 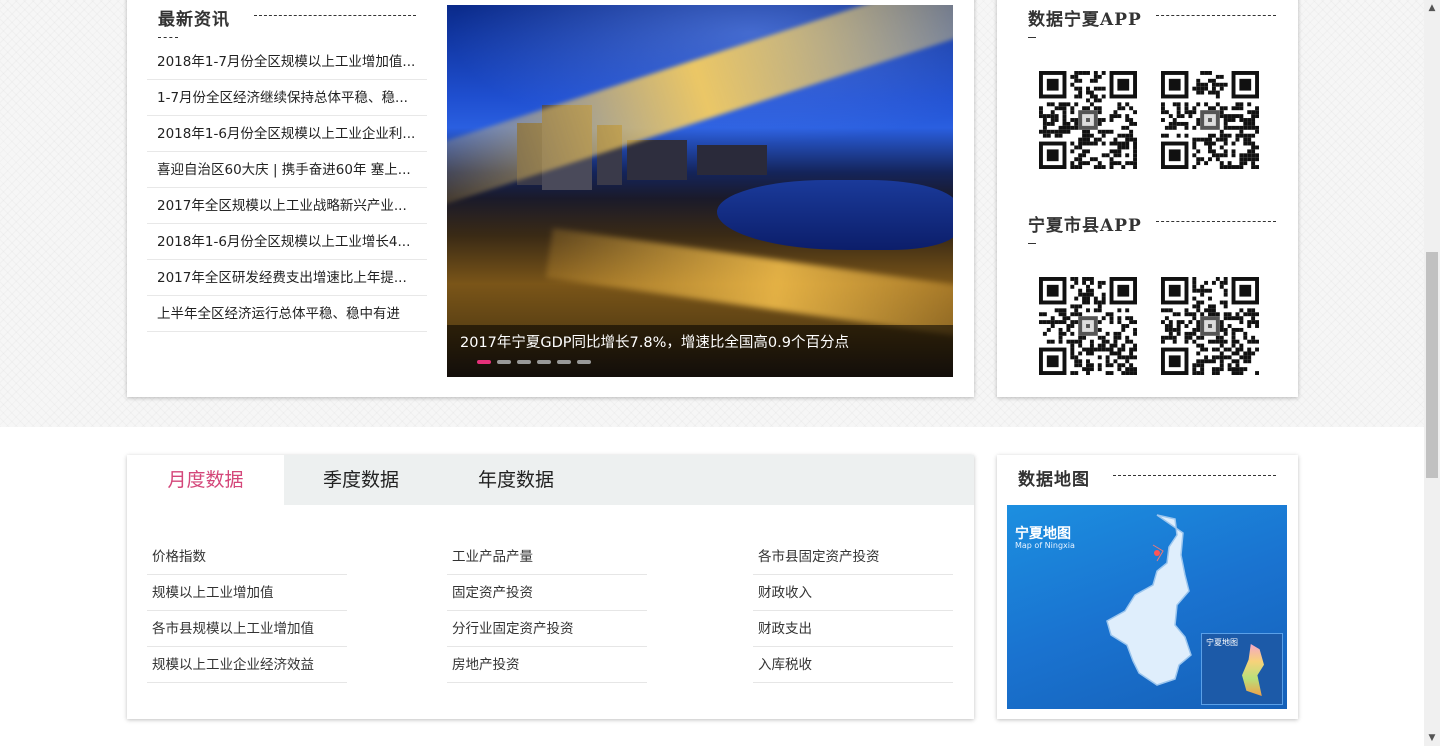 I want to click on page-scrollbar: ▲ ▼, so click(x=1432, y=373).